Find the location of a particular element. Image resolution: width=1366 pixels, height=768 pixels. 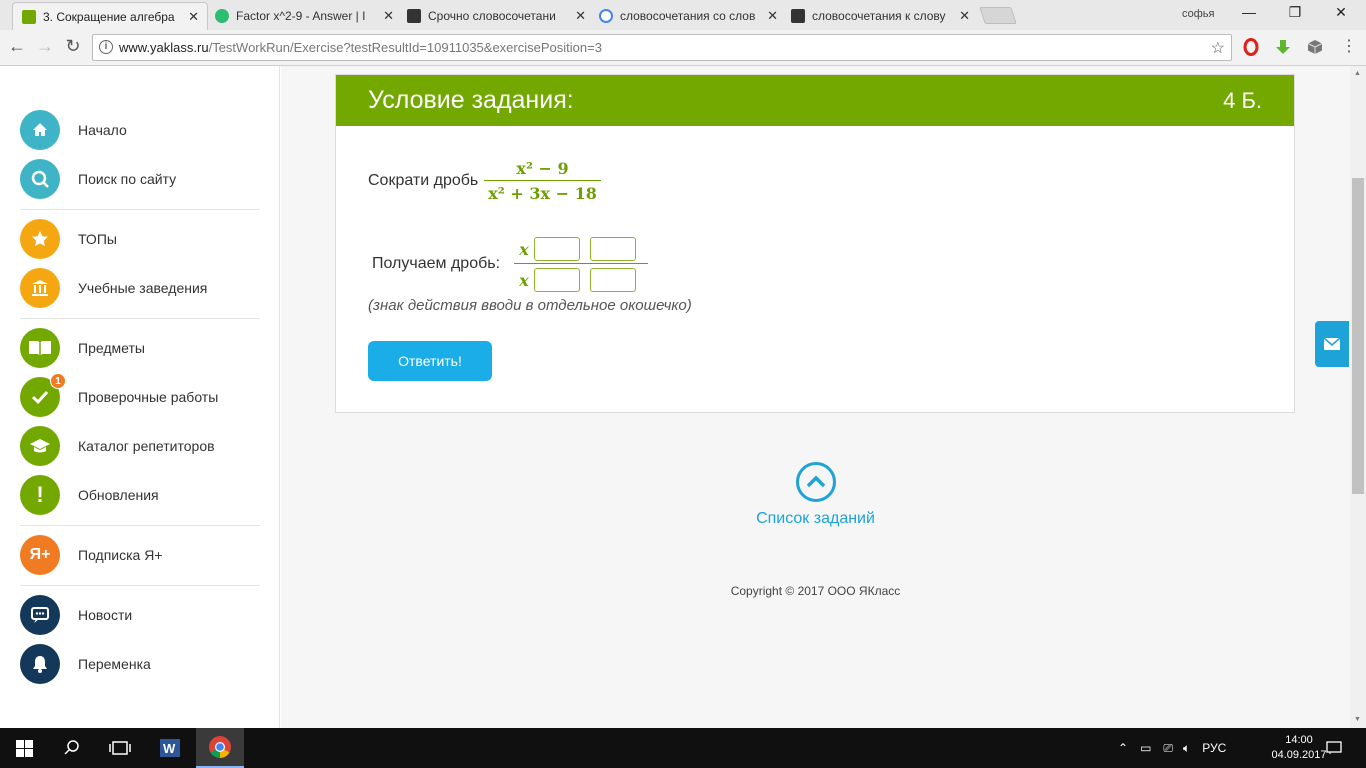

graduation-cap-icon is located at coordinates (40, 446).